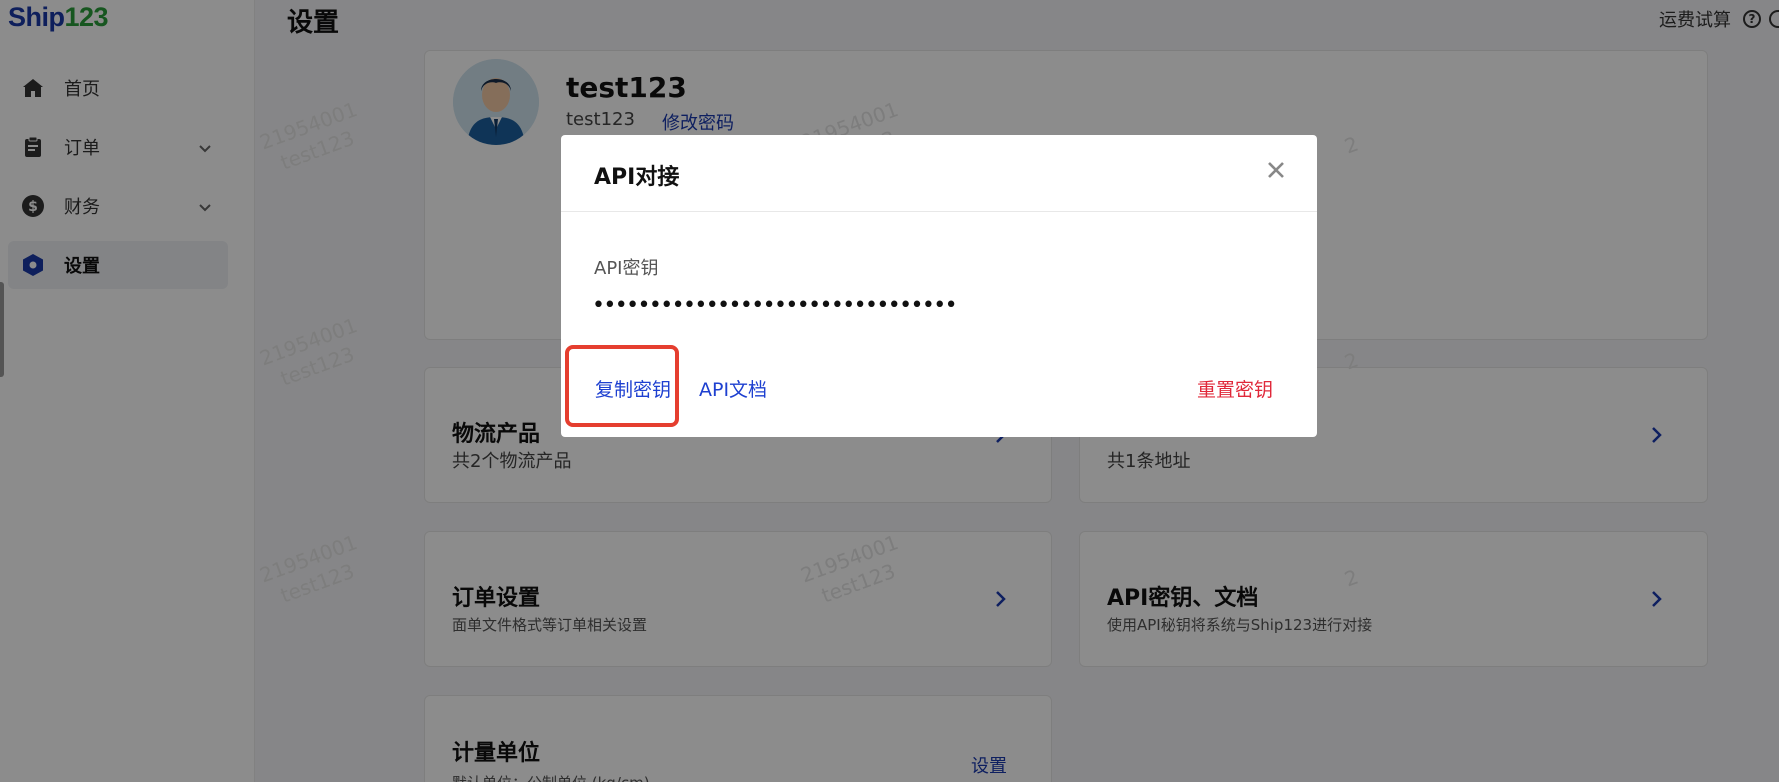 This screenshot has height=782, width=1779. I want to click on api-key-value: ••••••••••••••••••••••••••••••••, so click(775, 305).